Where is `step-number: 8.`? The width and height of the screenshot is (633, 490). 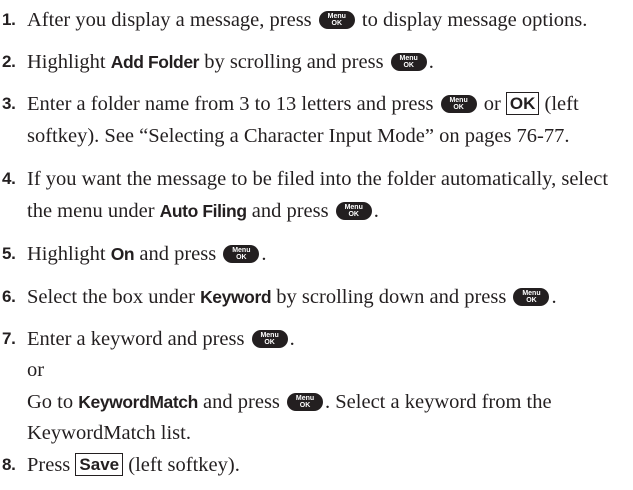
step-number: 8. is located at coordinates (9, 464).